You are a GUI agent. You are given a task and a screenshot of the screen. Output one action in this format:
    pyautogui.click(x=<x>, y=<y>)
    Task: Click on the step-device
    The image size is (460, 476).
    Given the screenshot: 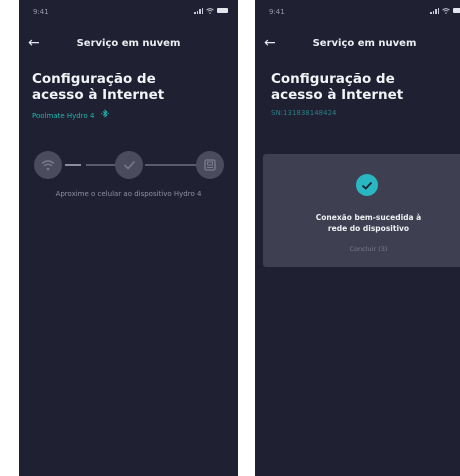 What is the action you would take?
    pyautogui.click(x=210, y=165)
    